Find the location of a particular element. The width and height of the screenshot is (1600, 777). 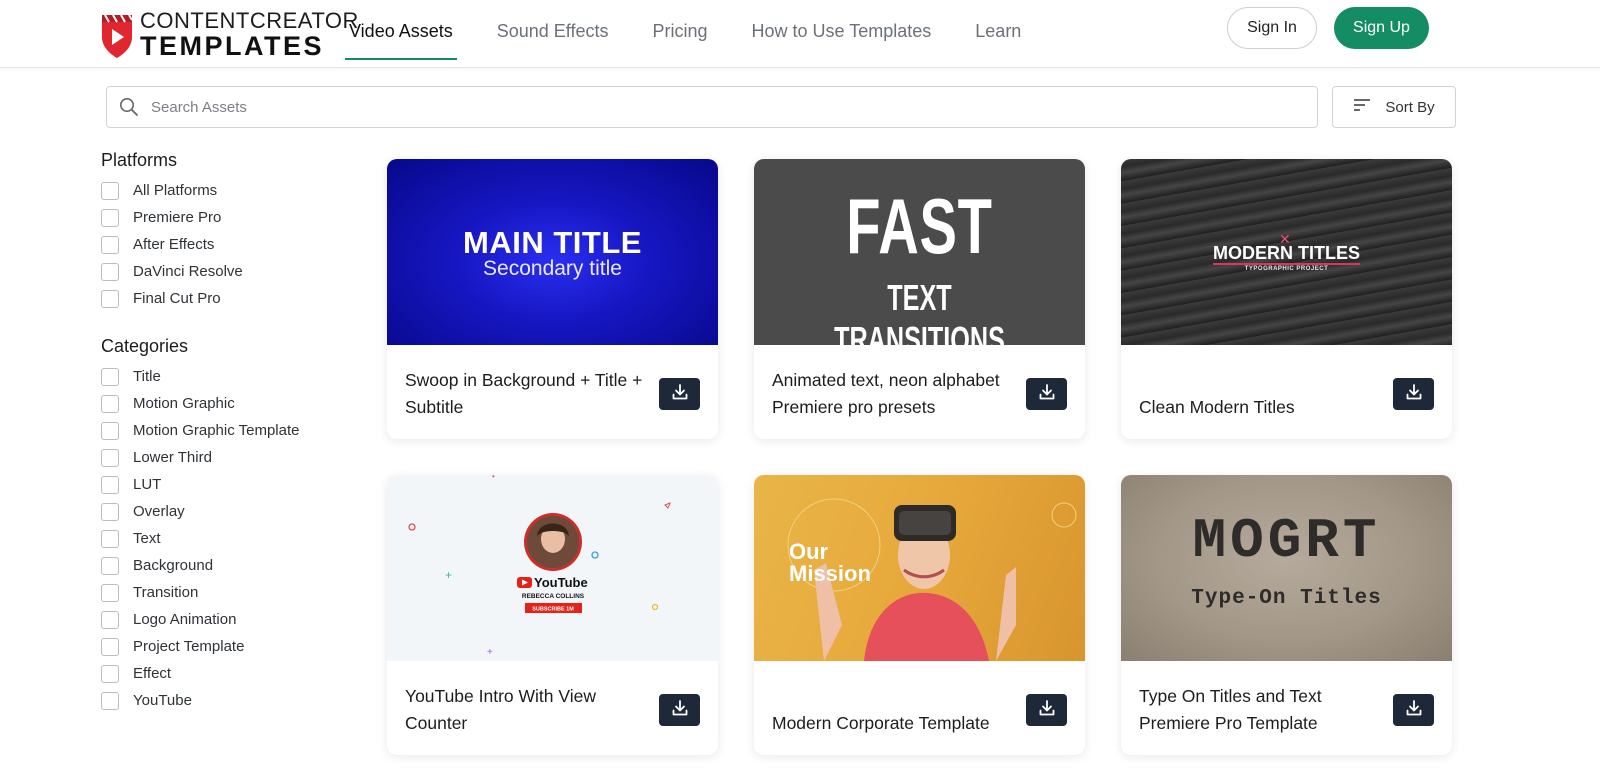

thumb-secondary-title: Secondary title is located at coordinates (552, 268).